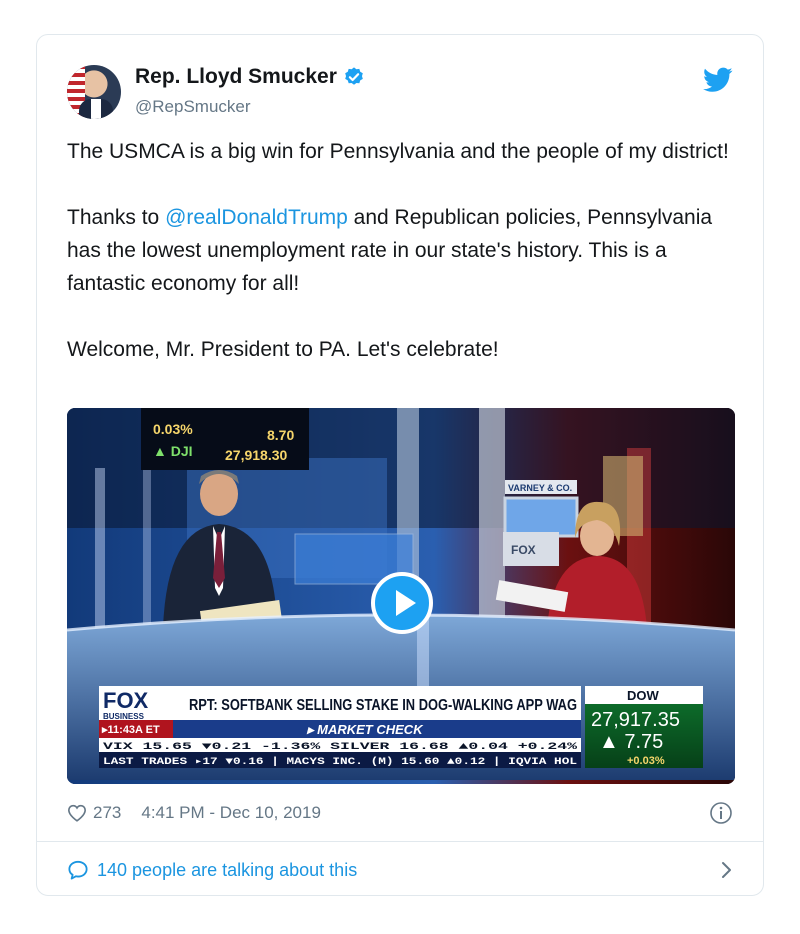 This screenshot has width=800, height=934. I want to click on avatar-shirt, so click(96, 109).